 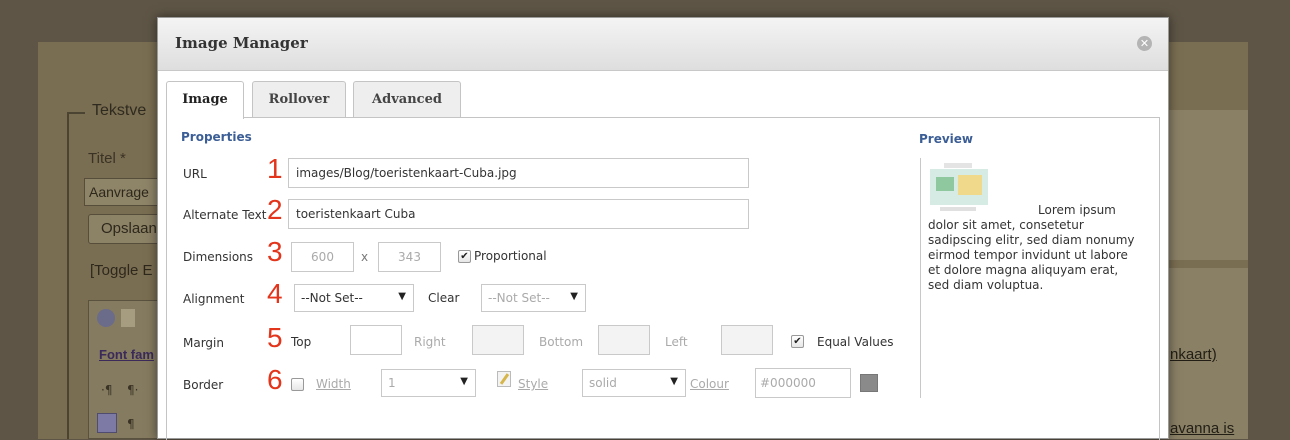 I want to click on tab-image: Image, so click(x=205, y=100).